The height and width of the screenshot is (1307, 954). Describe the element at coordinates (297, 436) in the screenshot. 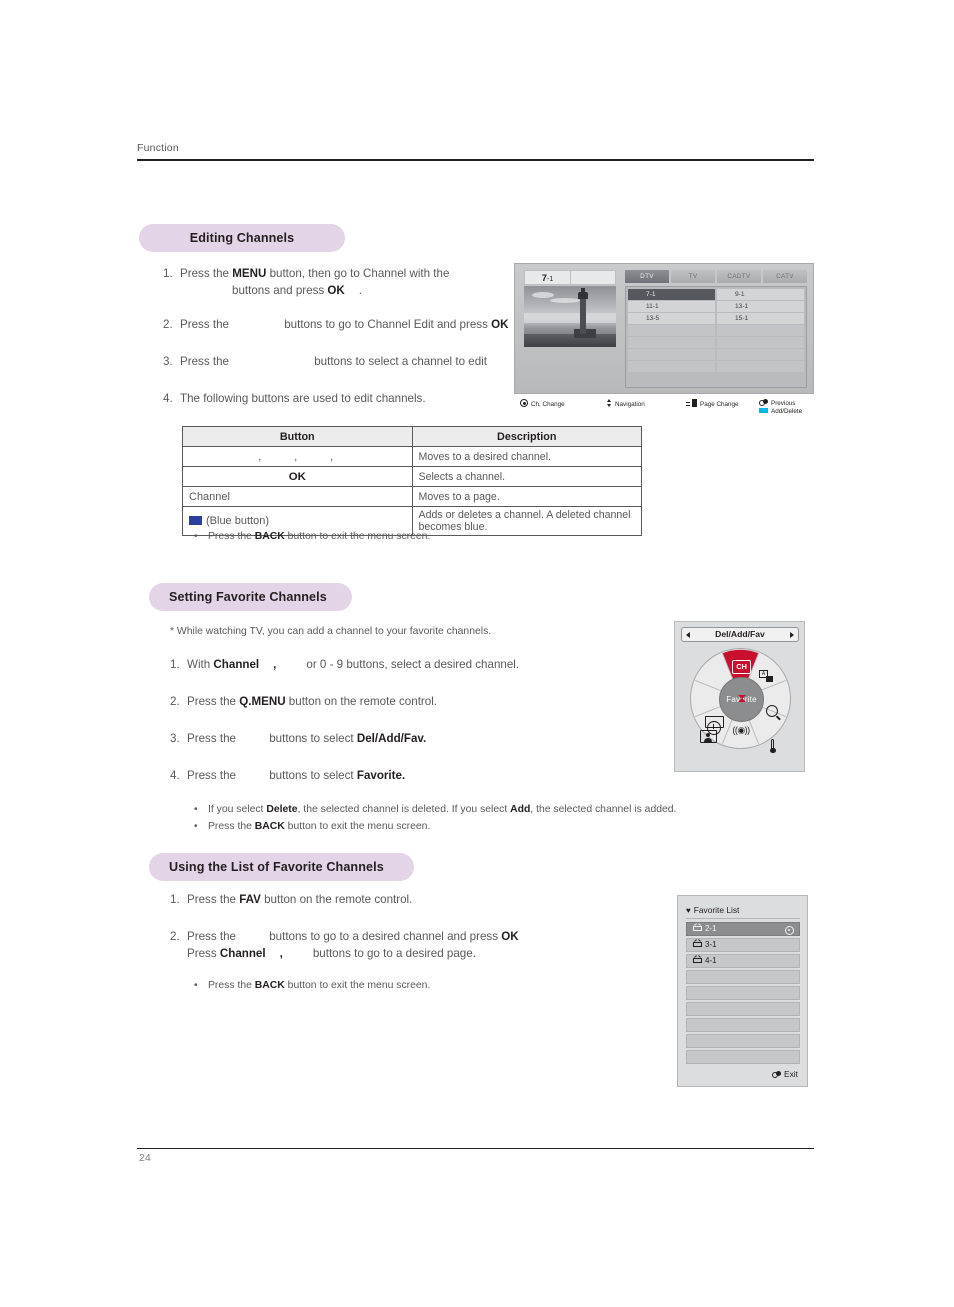

I see `col-header-button: Button` at that location.